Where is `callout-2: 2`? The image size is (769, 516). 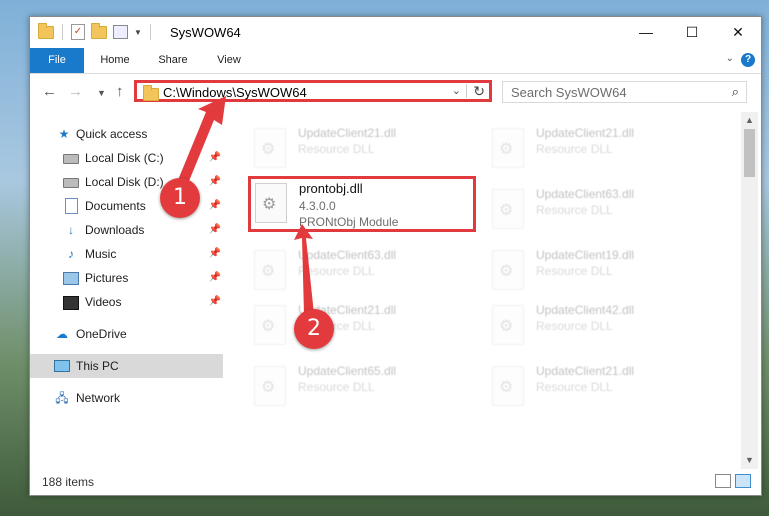 callout-2: 2 is located at coordinates (314, 329).